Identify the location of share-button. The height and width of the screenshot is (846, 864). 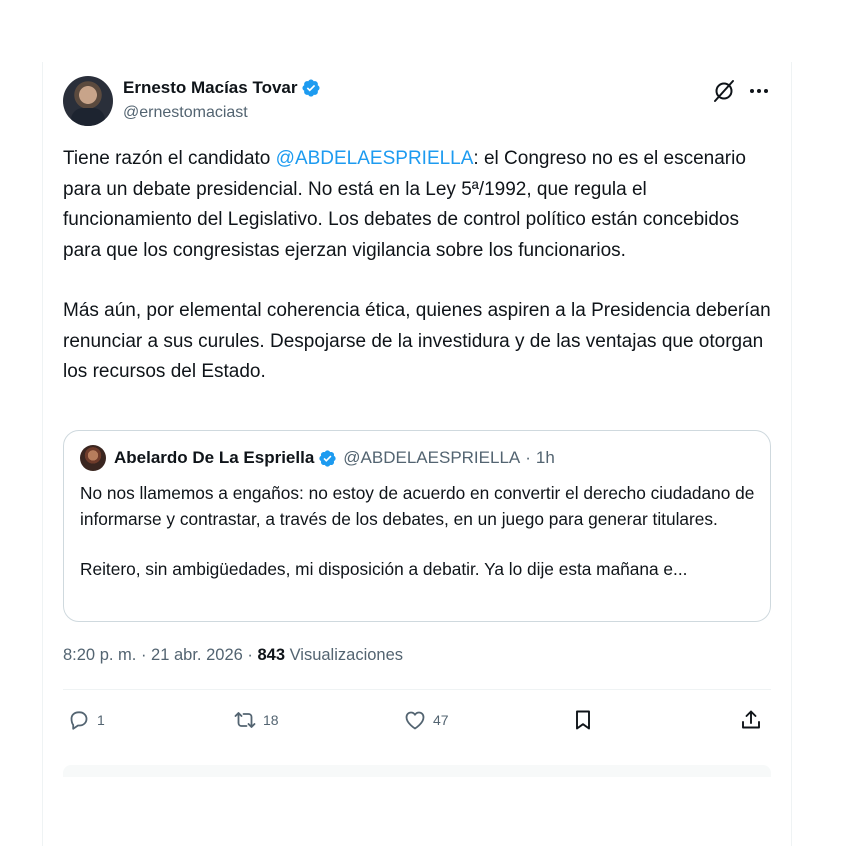
(751, 720).